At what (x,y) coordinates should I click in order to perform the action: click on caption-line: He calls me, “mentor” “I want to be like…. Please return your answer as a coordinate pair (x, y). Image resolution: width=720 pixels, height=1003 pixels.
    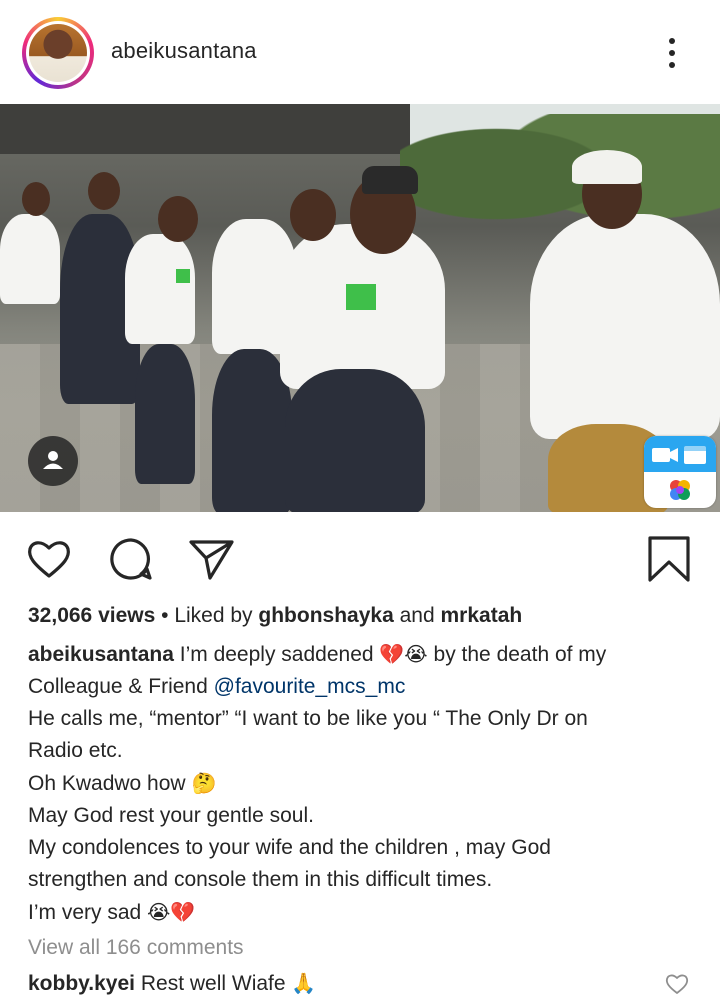
    Looking at the image, I should click on (308, 718).